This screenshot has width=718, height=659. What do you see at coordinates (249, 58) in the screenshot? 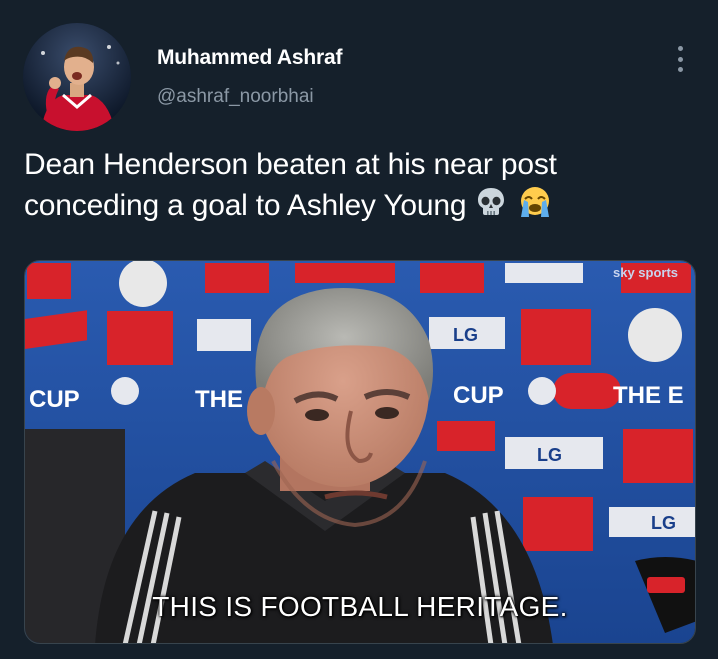
I see `display-name: Muhammed Ashraf` at bounding box center [249, 58].